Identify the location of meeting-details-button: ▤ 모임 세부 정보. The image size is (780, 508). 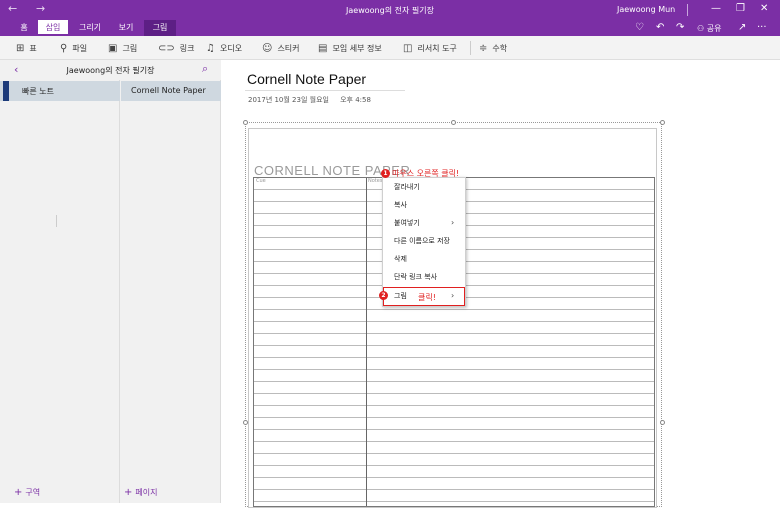
(350, 48).